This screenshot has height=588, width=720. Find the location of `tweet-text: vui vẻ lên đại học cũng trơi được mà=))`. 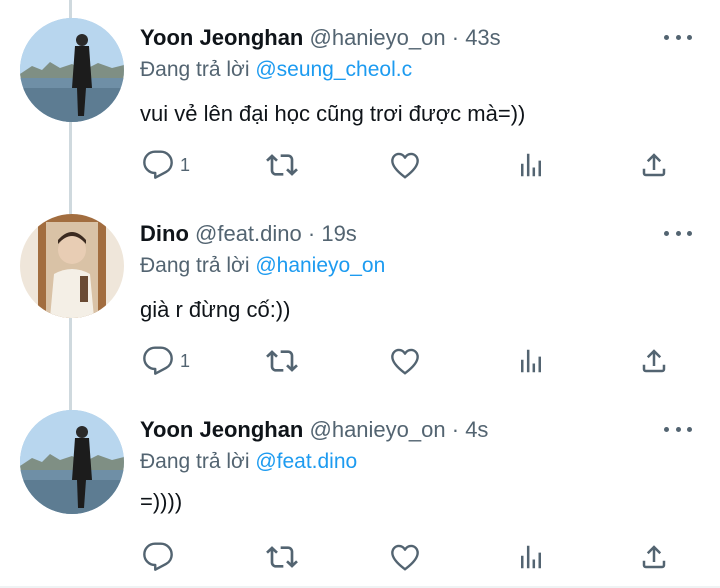

tweet-text: vui vẻ lên đại học cũng trơi được mà=)) is located at coordinates (333, 113).